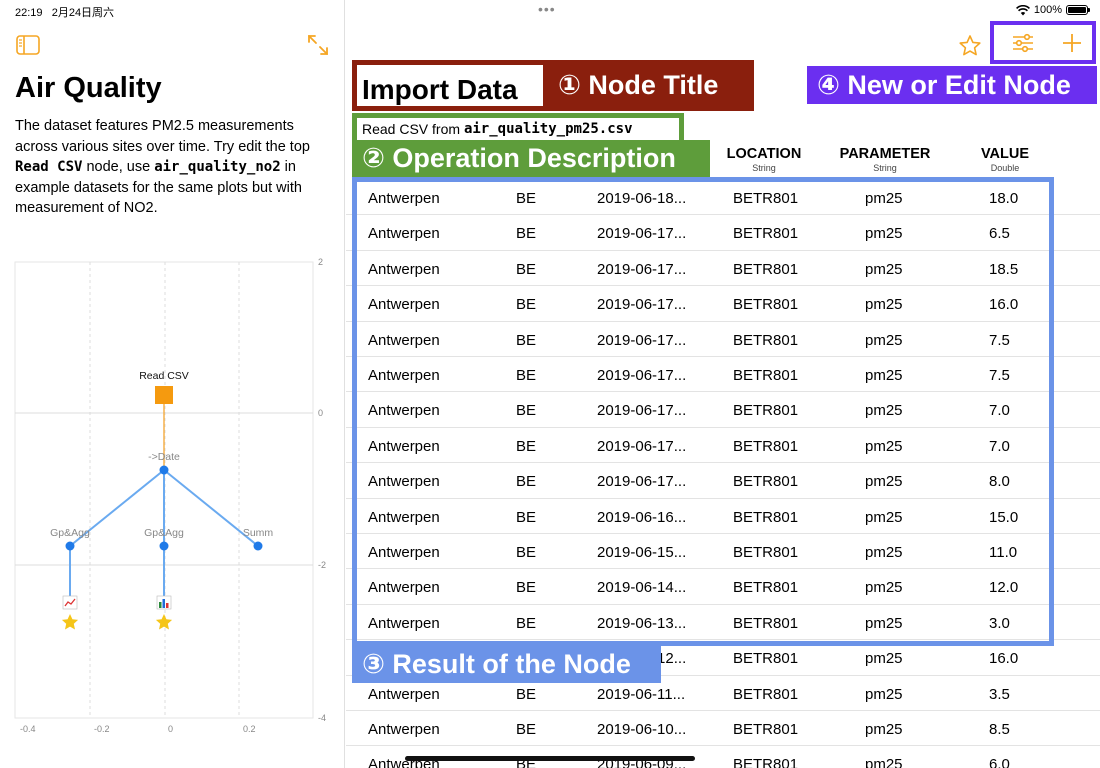 The image size is (1100, 768). I want to click on new-edit-node-controls, so click(1043, 42).